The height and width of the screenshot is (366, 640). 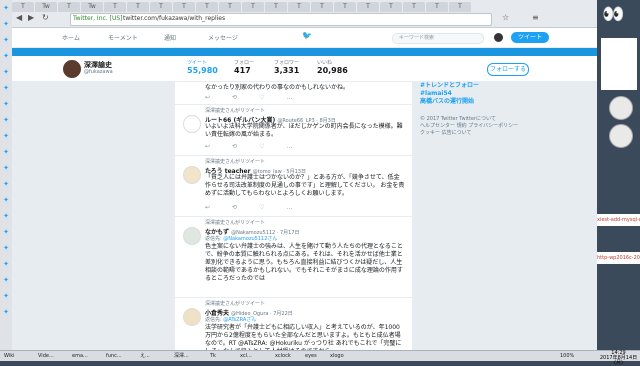 I want to click on footer-link: ヘルプセンター, so click(x=437, y=126).